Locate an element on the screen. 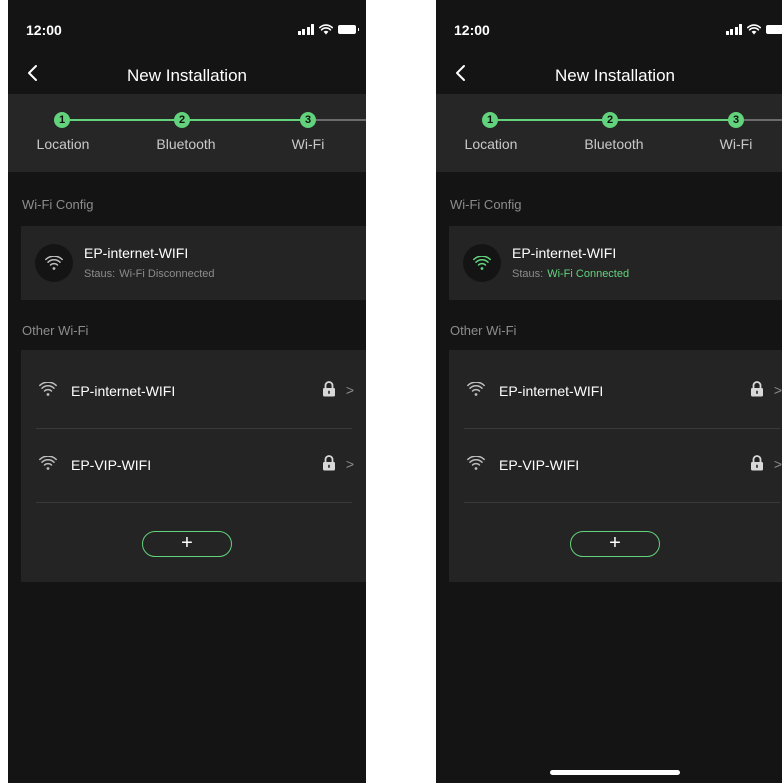 This screenshot has height=783, width=782. status-value: Wi-Fi Disconnected is located at coordinates (167, 274).